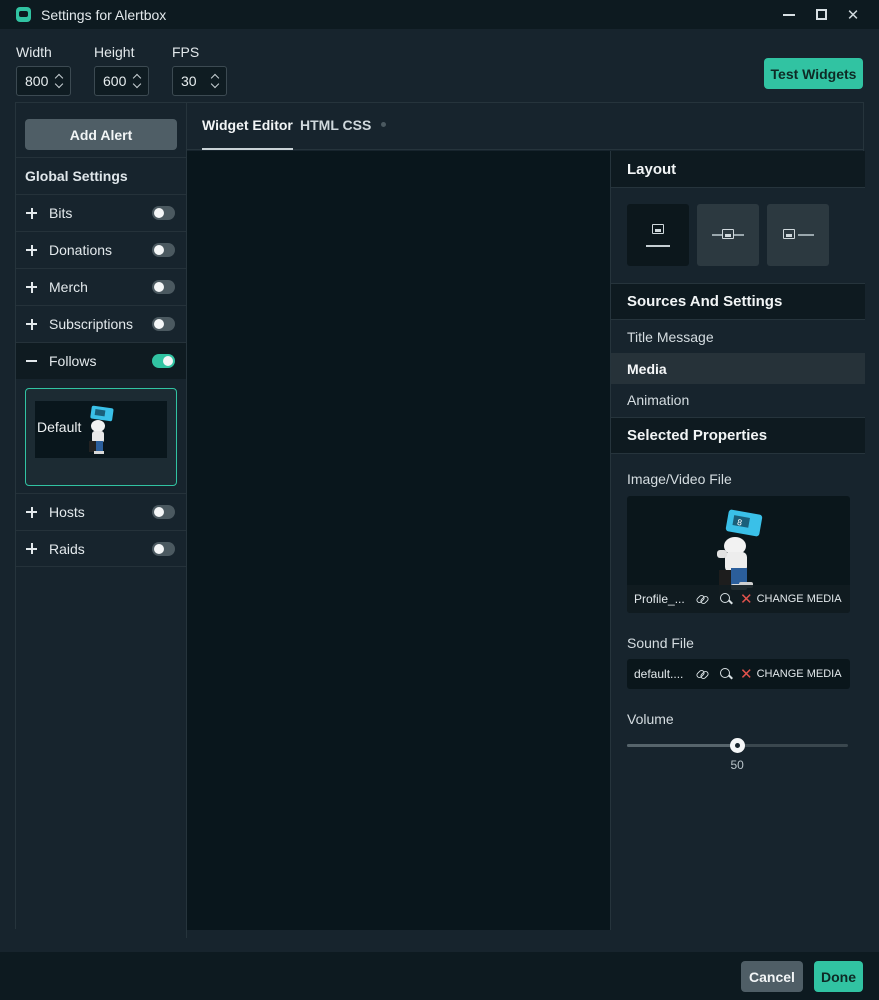  What do you see at coordinates (650, 719) in the screenshot?
I see `volume-label: Volume` at bounding box center [650, 719].